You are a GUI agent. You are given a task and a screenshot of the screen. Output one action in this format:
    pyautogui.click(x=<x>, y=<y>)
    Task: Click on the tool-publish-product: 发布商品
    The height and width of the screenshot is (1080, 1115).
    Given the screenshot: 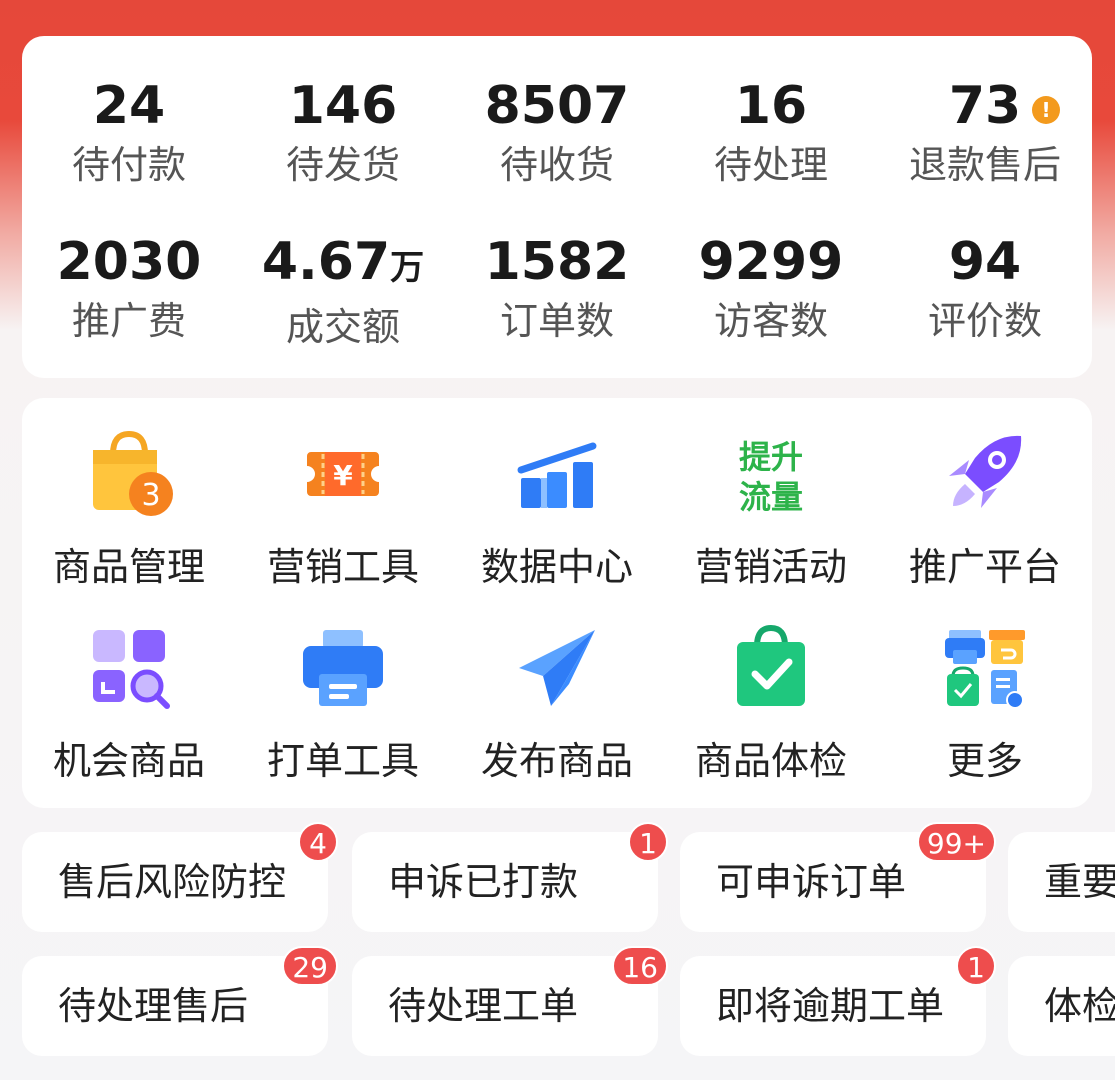 What is the action you would take?
    pyautogui.click(x=557, y=702)
    